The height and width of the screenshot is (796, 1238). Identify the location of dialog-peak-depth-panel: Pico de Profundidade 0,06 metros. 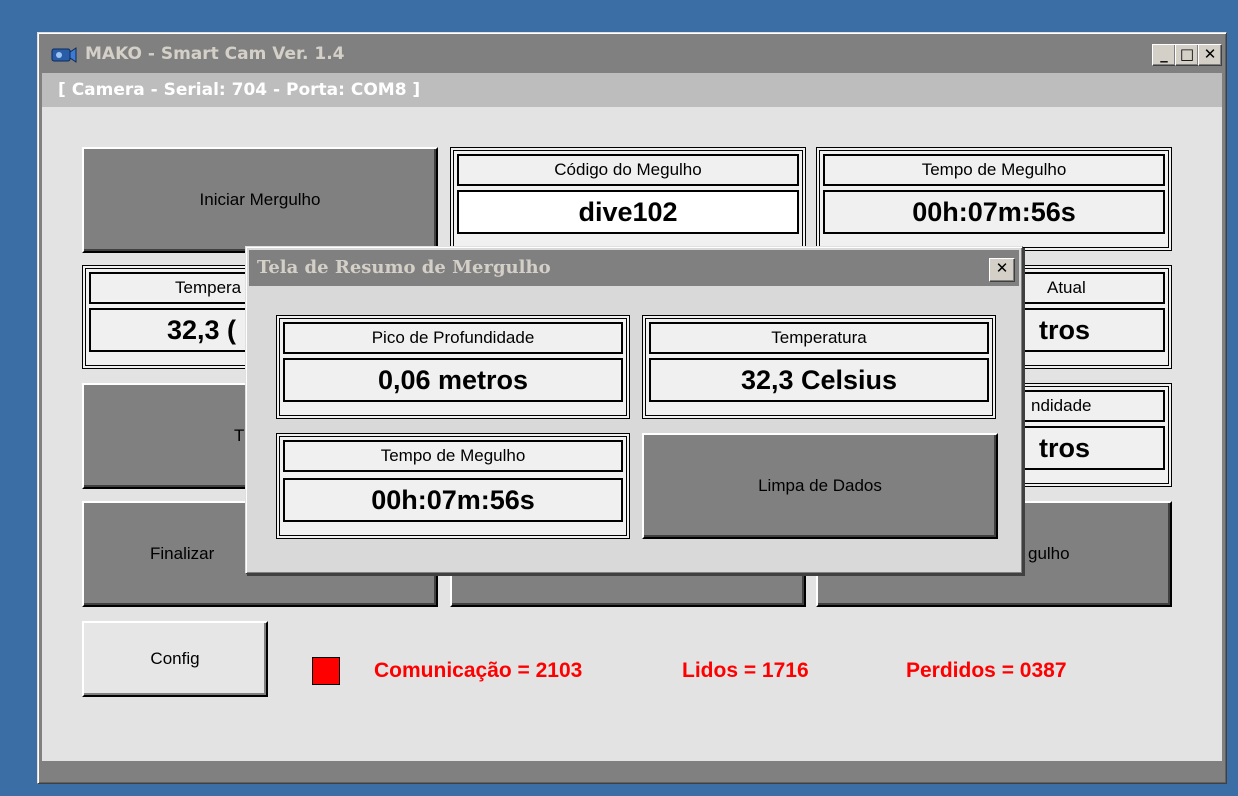
(453, 367).